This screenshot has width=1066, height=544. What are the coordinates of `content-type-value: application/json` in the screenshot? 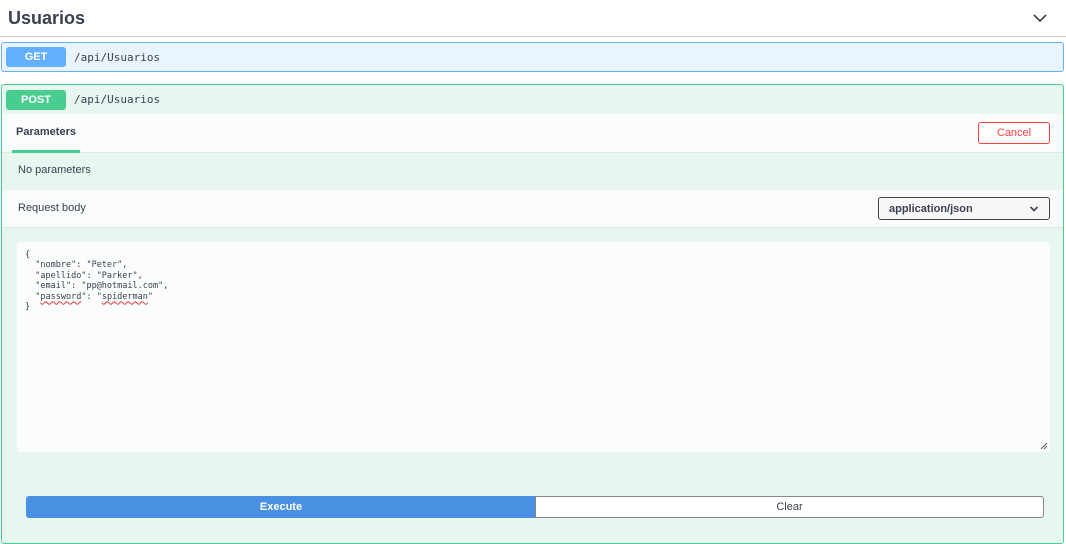 It's located at (931, 208).